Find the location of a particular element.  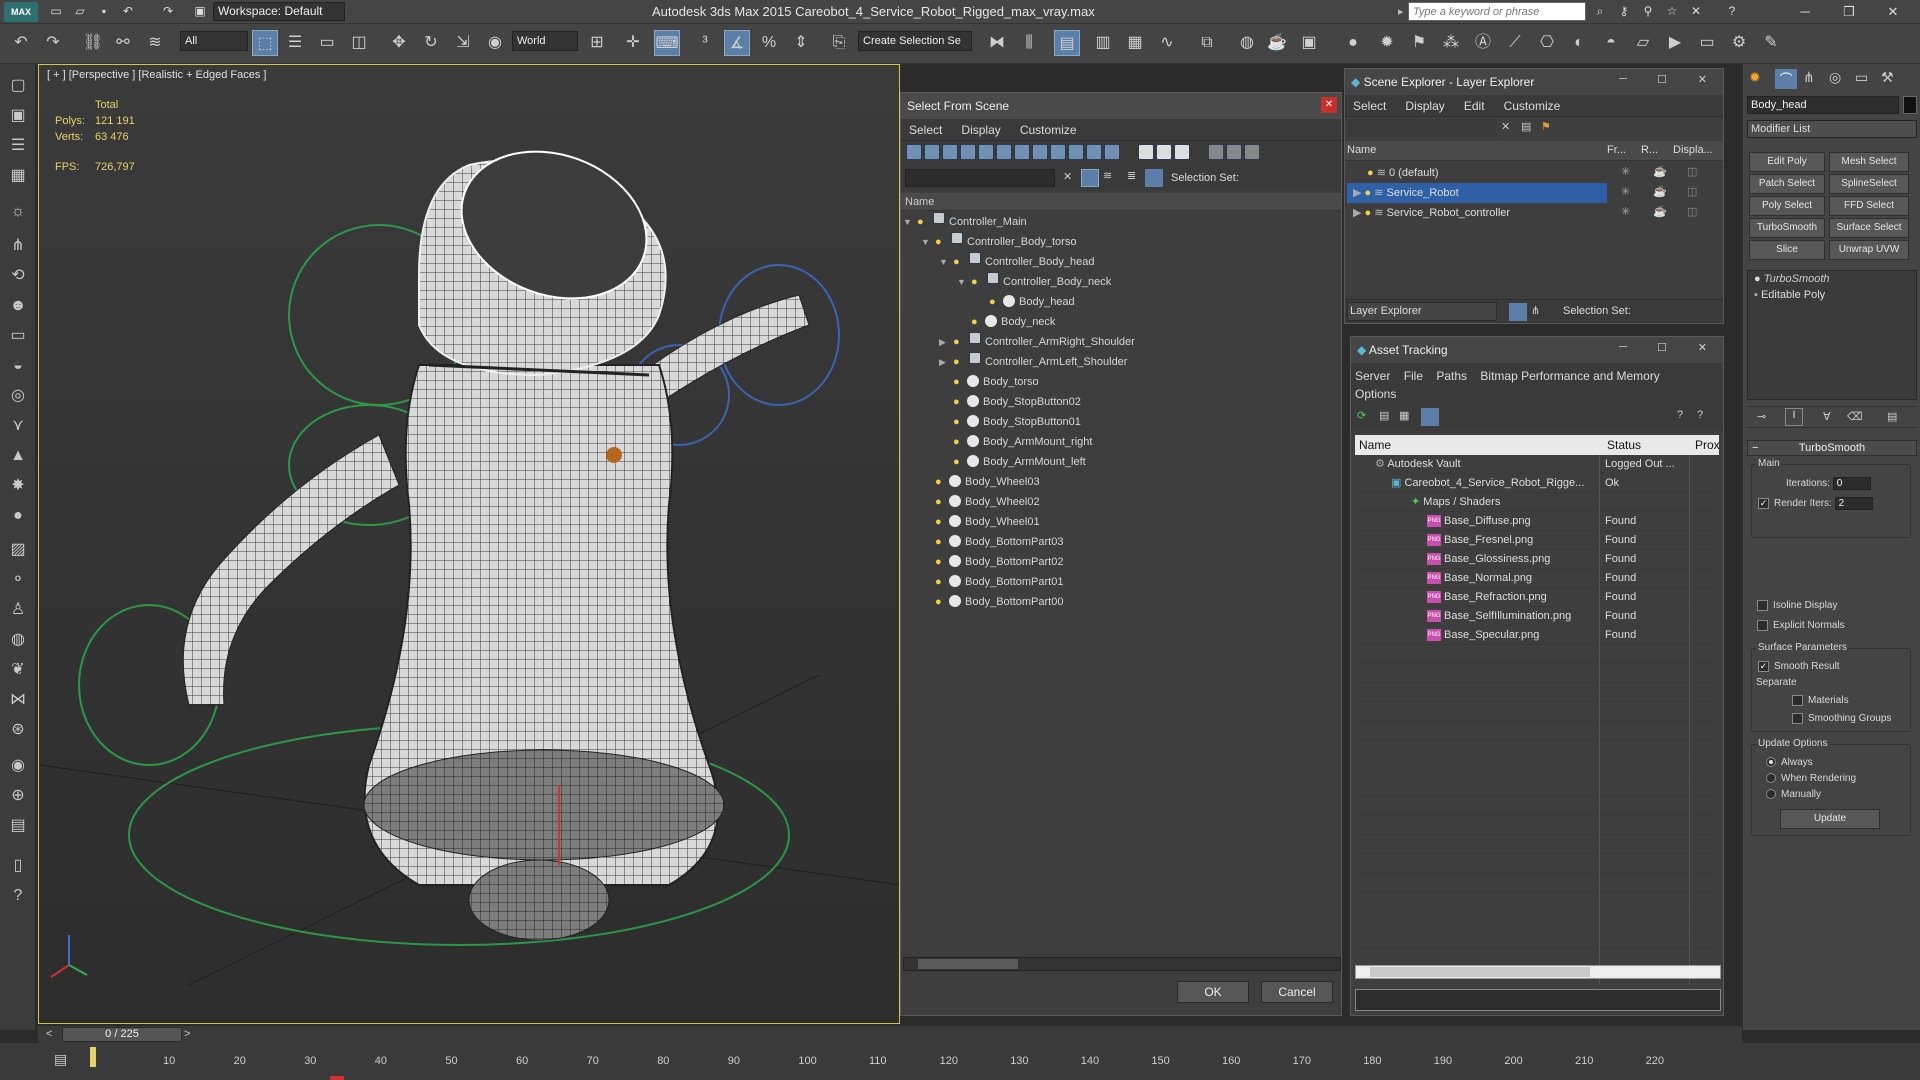

cone-icon: ▲ is located at coordinates (18, 456).